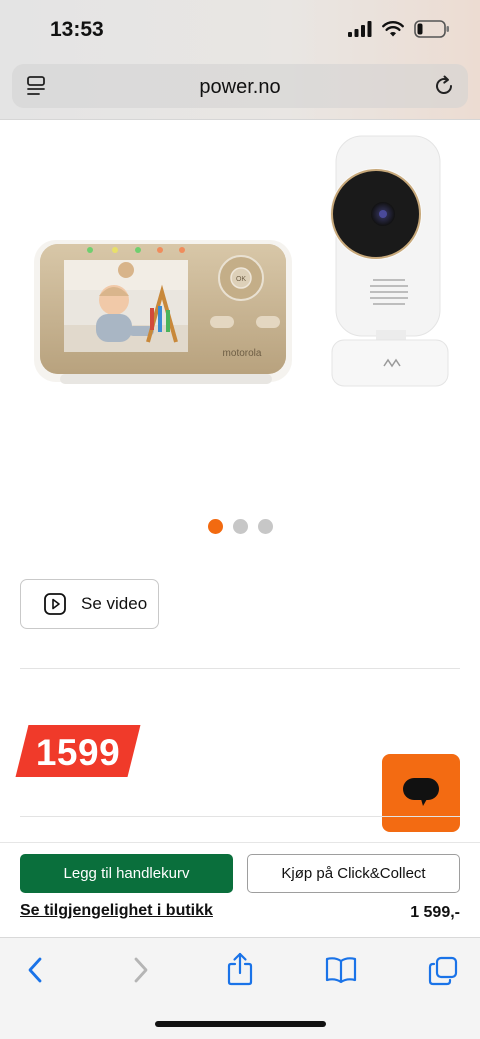  What do you see at coordinates (242, 353) in the screenshot?
I see `device-brand-text: motorola` at bounding box center [242, 353].